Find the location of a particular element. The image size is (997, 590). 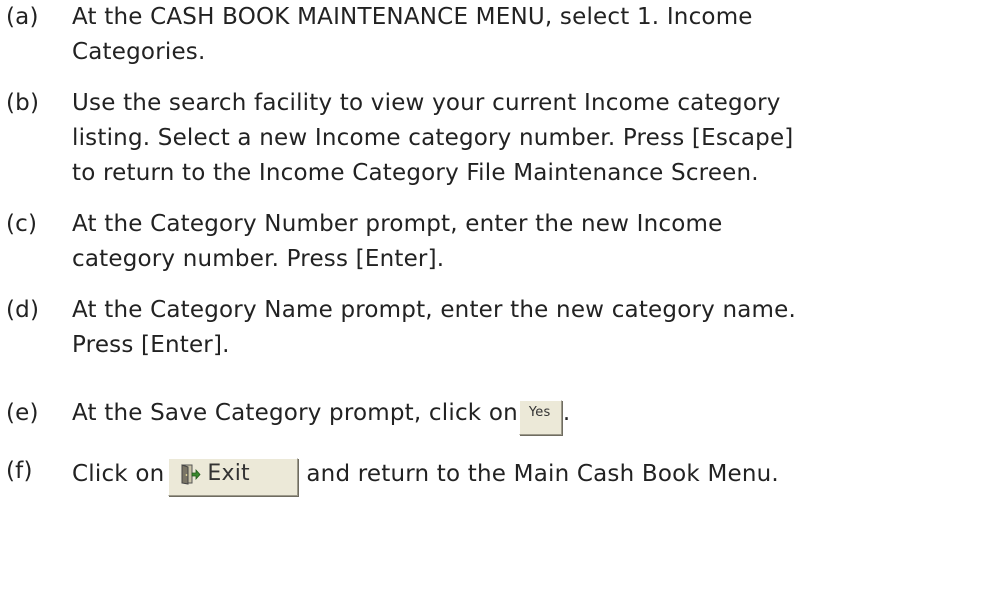

step-line: Press [Enter]. is located at coordinates (151, 345).